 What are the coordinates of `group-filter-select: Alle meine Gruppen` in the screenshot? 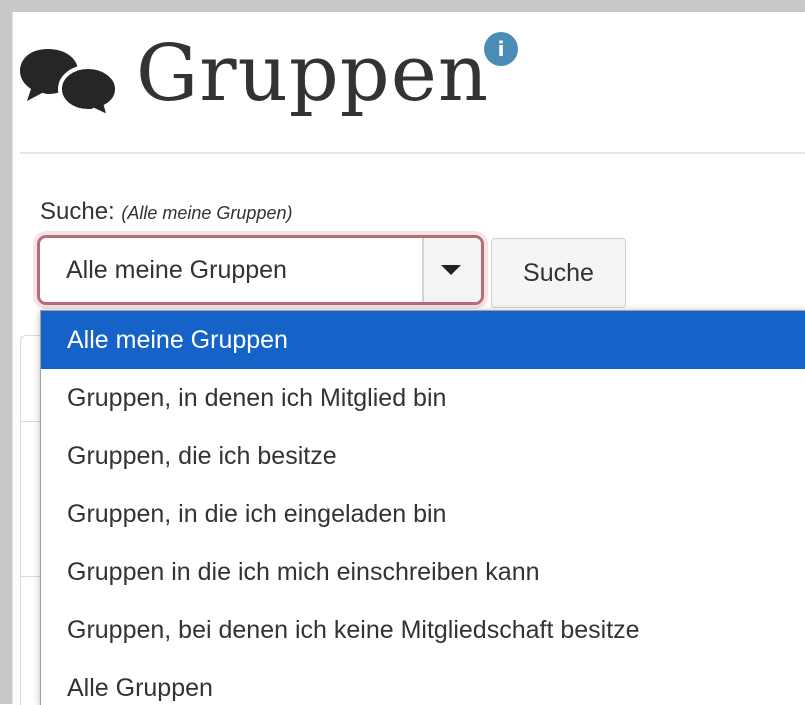 It's located at (260, 270).